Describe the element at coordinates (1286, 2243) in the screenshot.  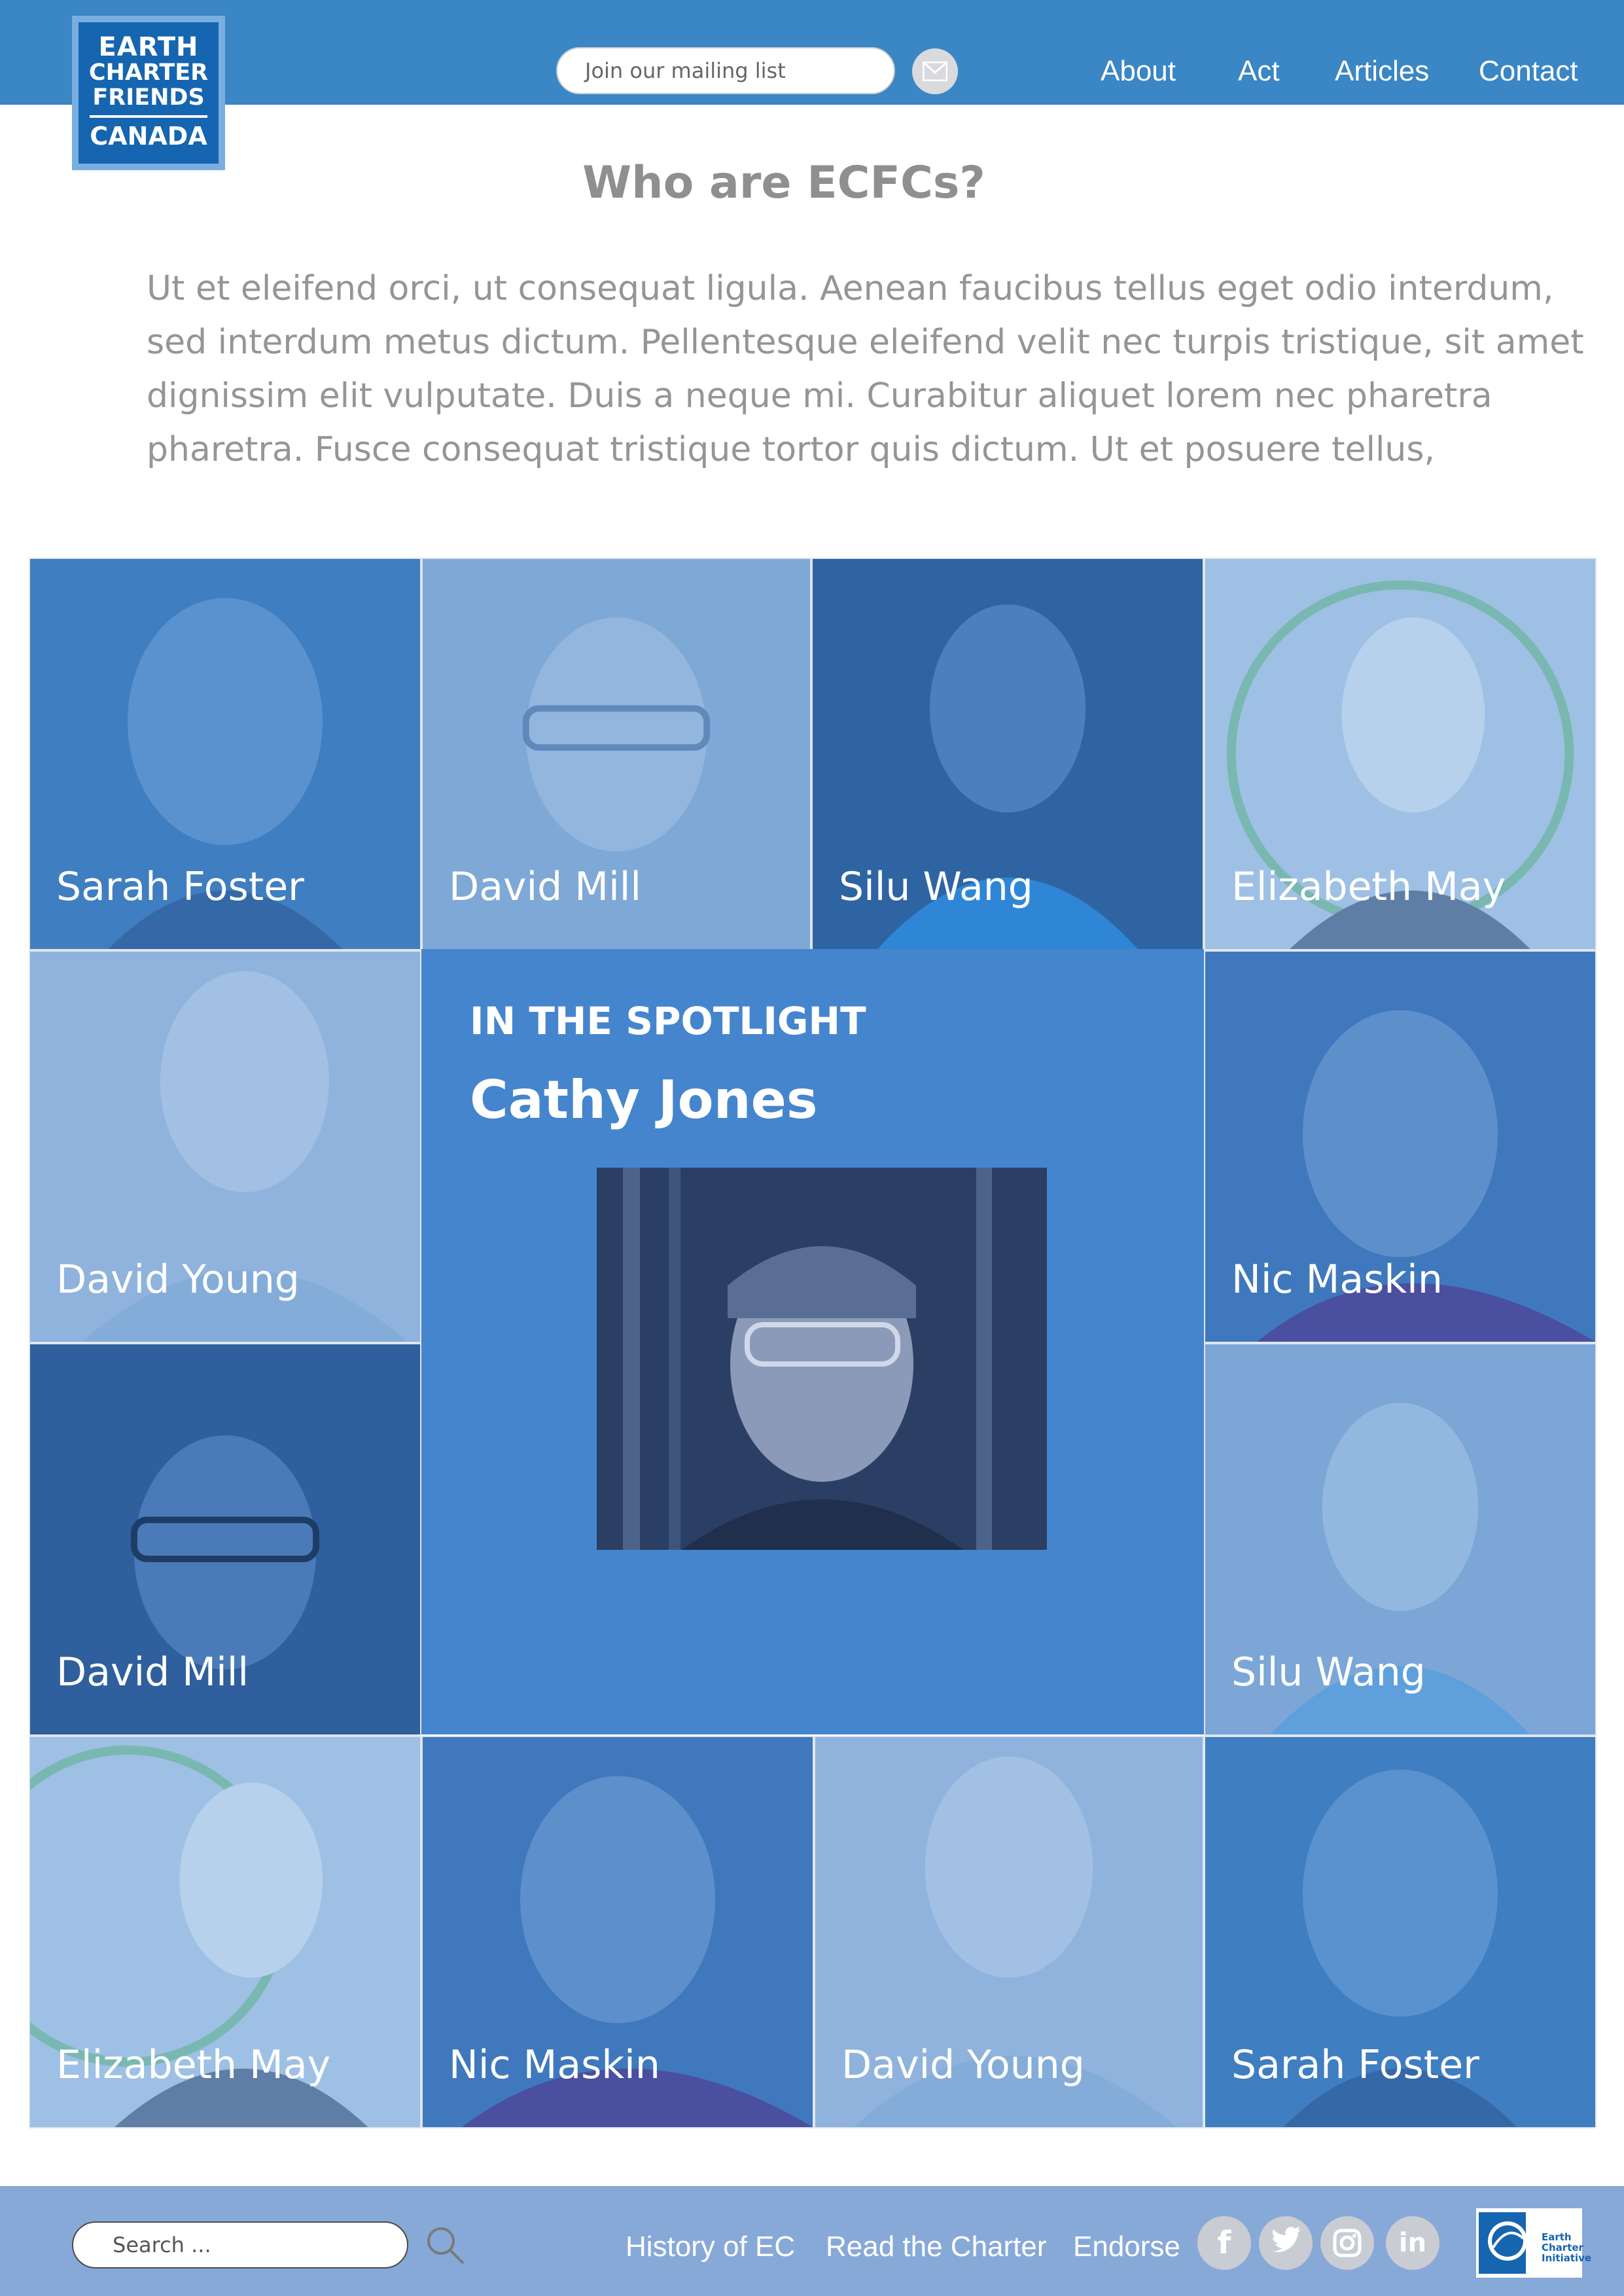
I see `twitter-icon` at that location.